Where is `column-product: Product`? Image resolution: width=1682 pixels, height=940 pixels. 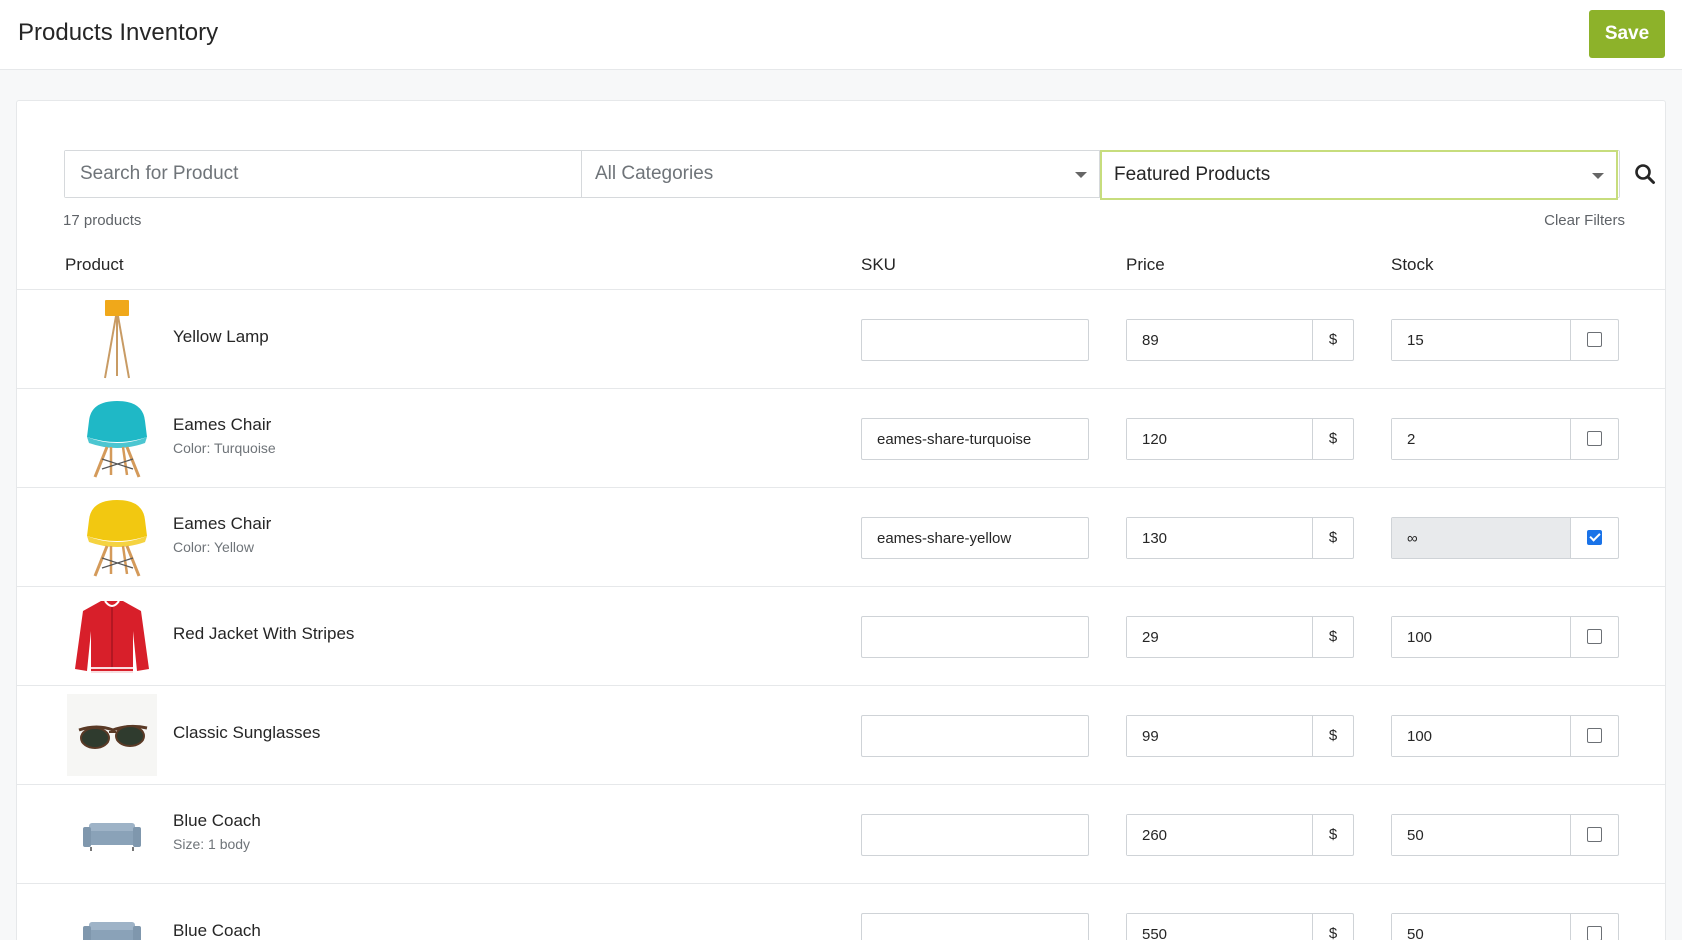 column-product: Product is located at coordinates (94, 264).